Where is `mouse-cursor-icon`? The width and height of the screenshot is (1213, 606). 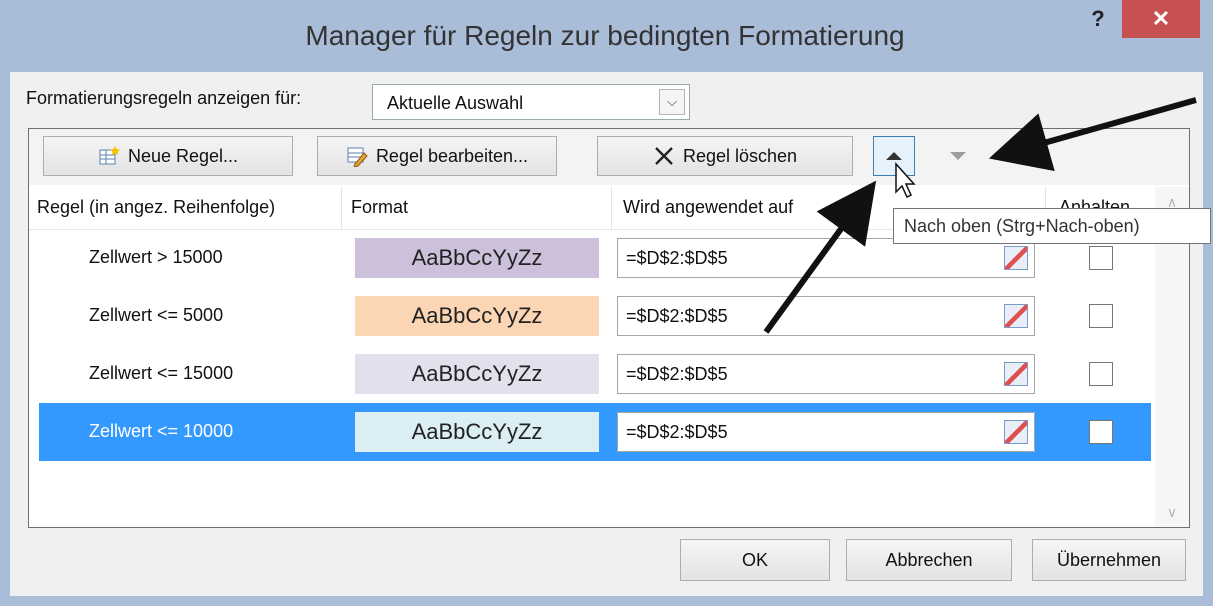
mouse-cursor-icon is located at coordinates (905, 180).